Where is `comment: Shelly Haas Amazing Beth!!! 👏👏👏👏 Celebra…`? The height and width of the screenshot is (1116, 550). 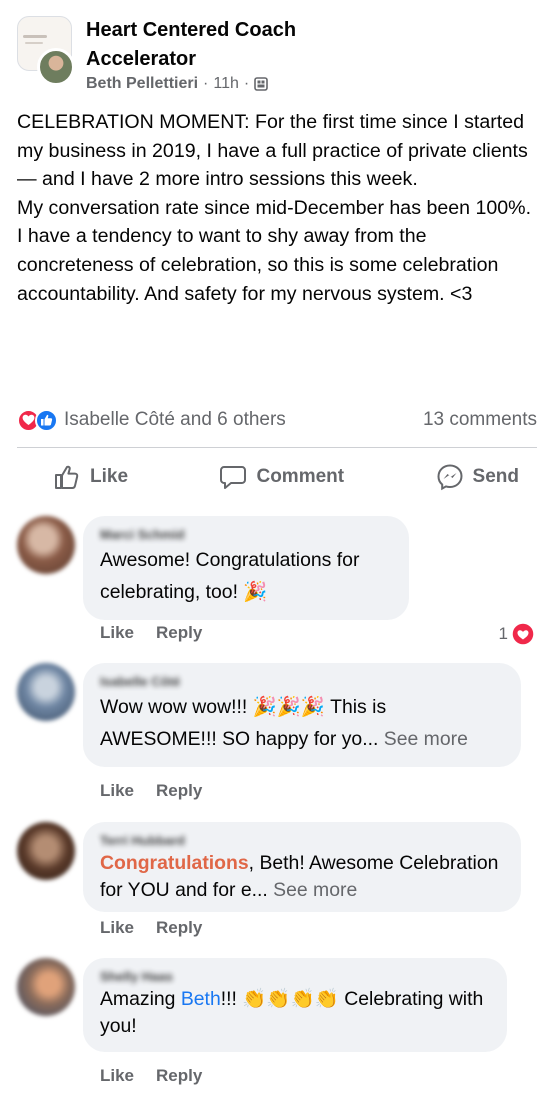 comment: Shelly Haas Amazing Beth!!! 👏👏👏👏 Celebra… is located at coordinates (277, 1028).